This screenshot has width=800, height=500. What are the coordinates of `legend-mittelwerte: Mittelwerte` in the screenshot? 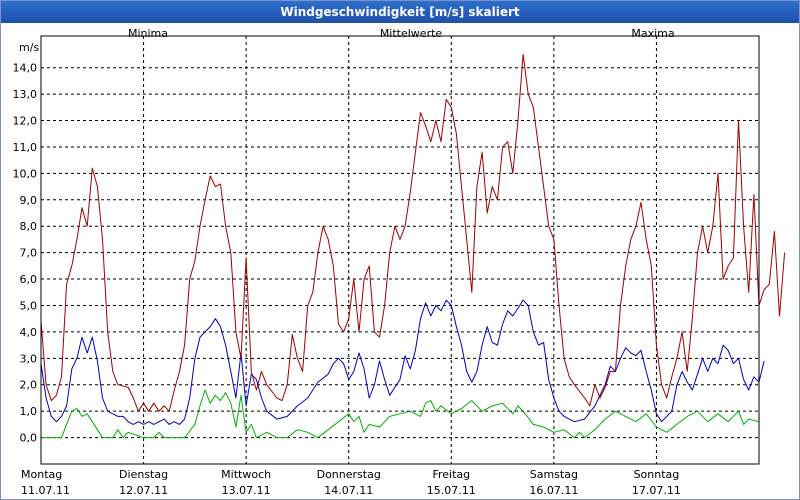 It's located at (411, 33).